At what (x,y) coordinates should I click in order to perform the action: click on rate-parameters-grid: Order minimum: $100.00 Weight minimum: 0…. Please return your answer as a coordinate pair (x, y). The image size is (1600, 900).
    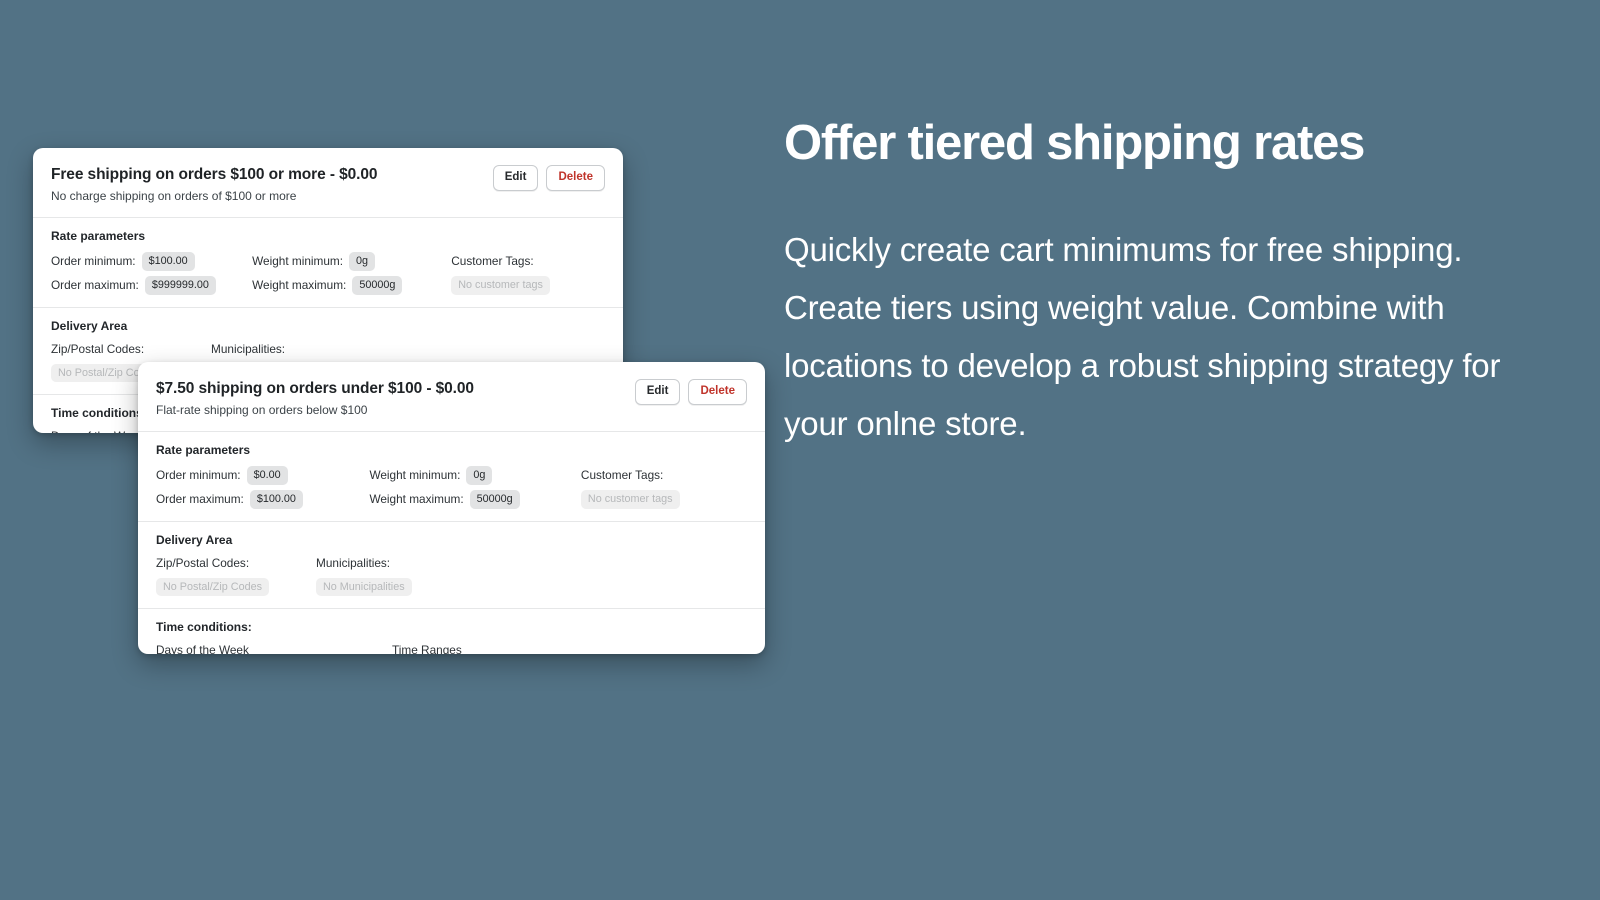
    Looking at the image, I should click on (328, 273).